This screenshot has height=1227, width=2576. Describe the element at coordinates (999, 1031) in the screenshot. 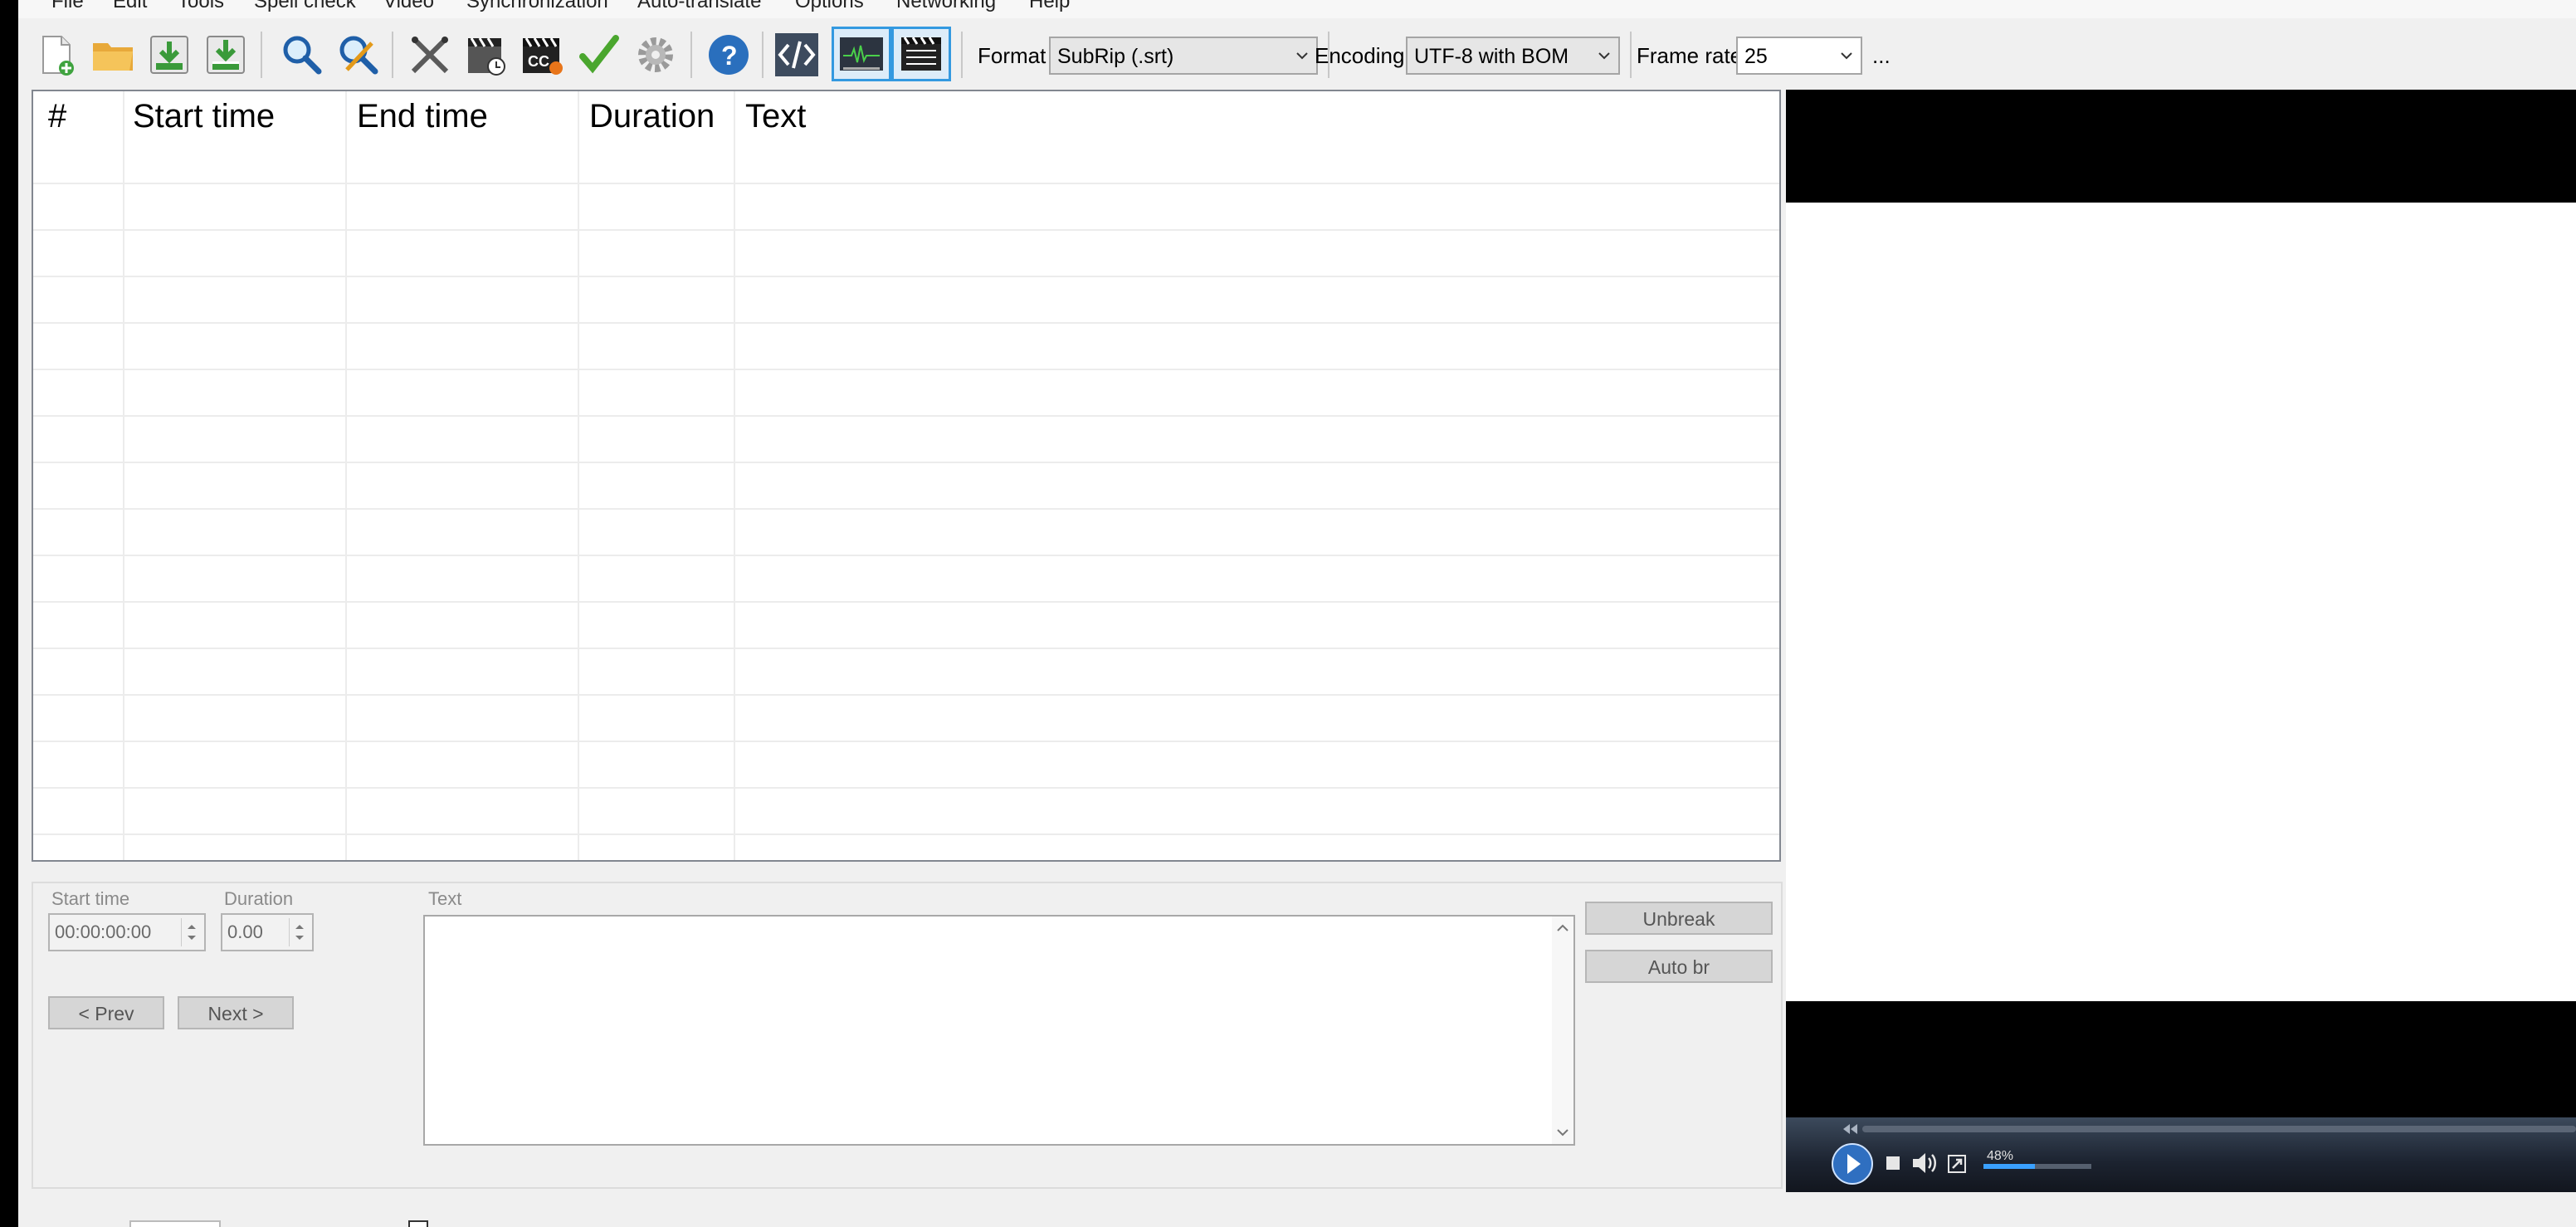

I see `subtitle-text-input` at that location.